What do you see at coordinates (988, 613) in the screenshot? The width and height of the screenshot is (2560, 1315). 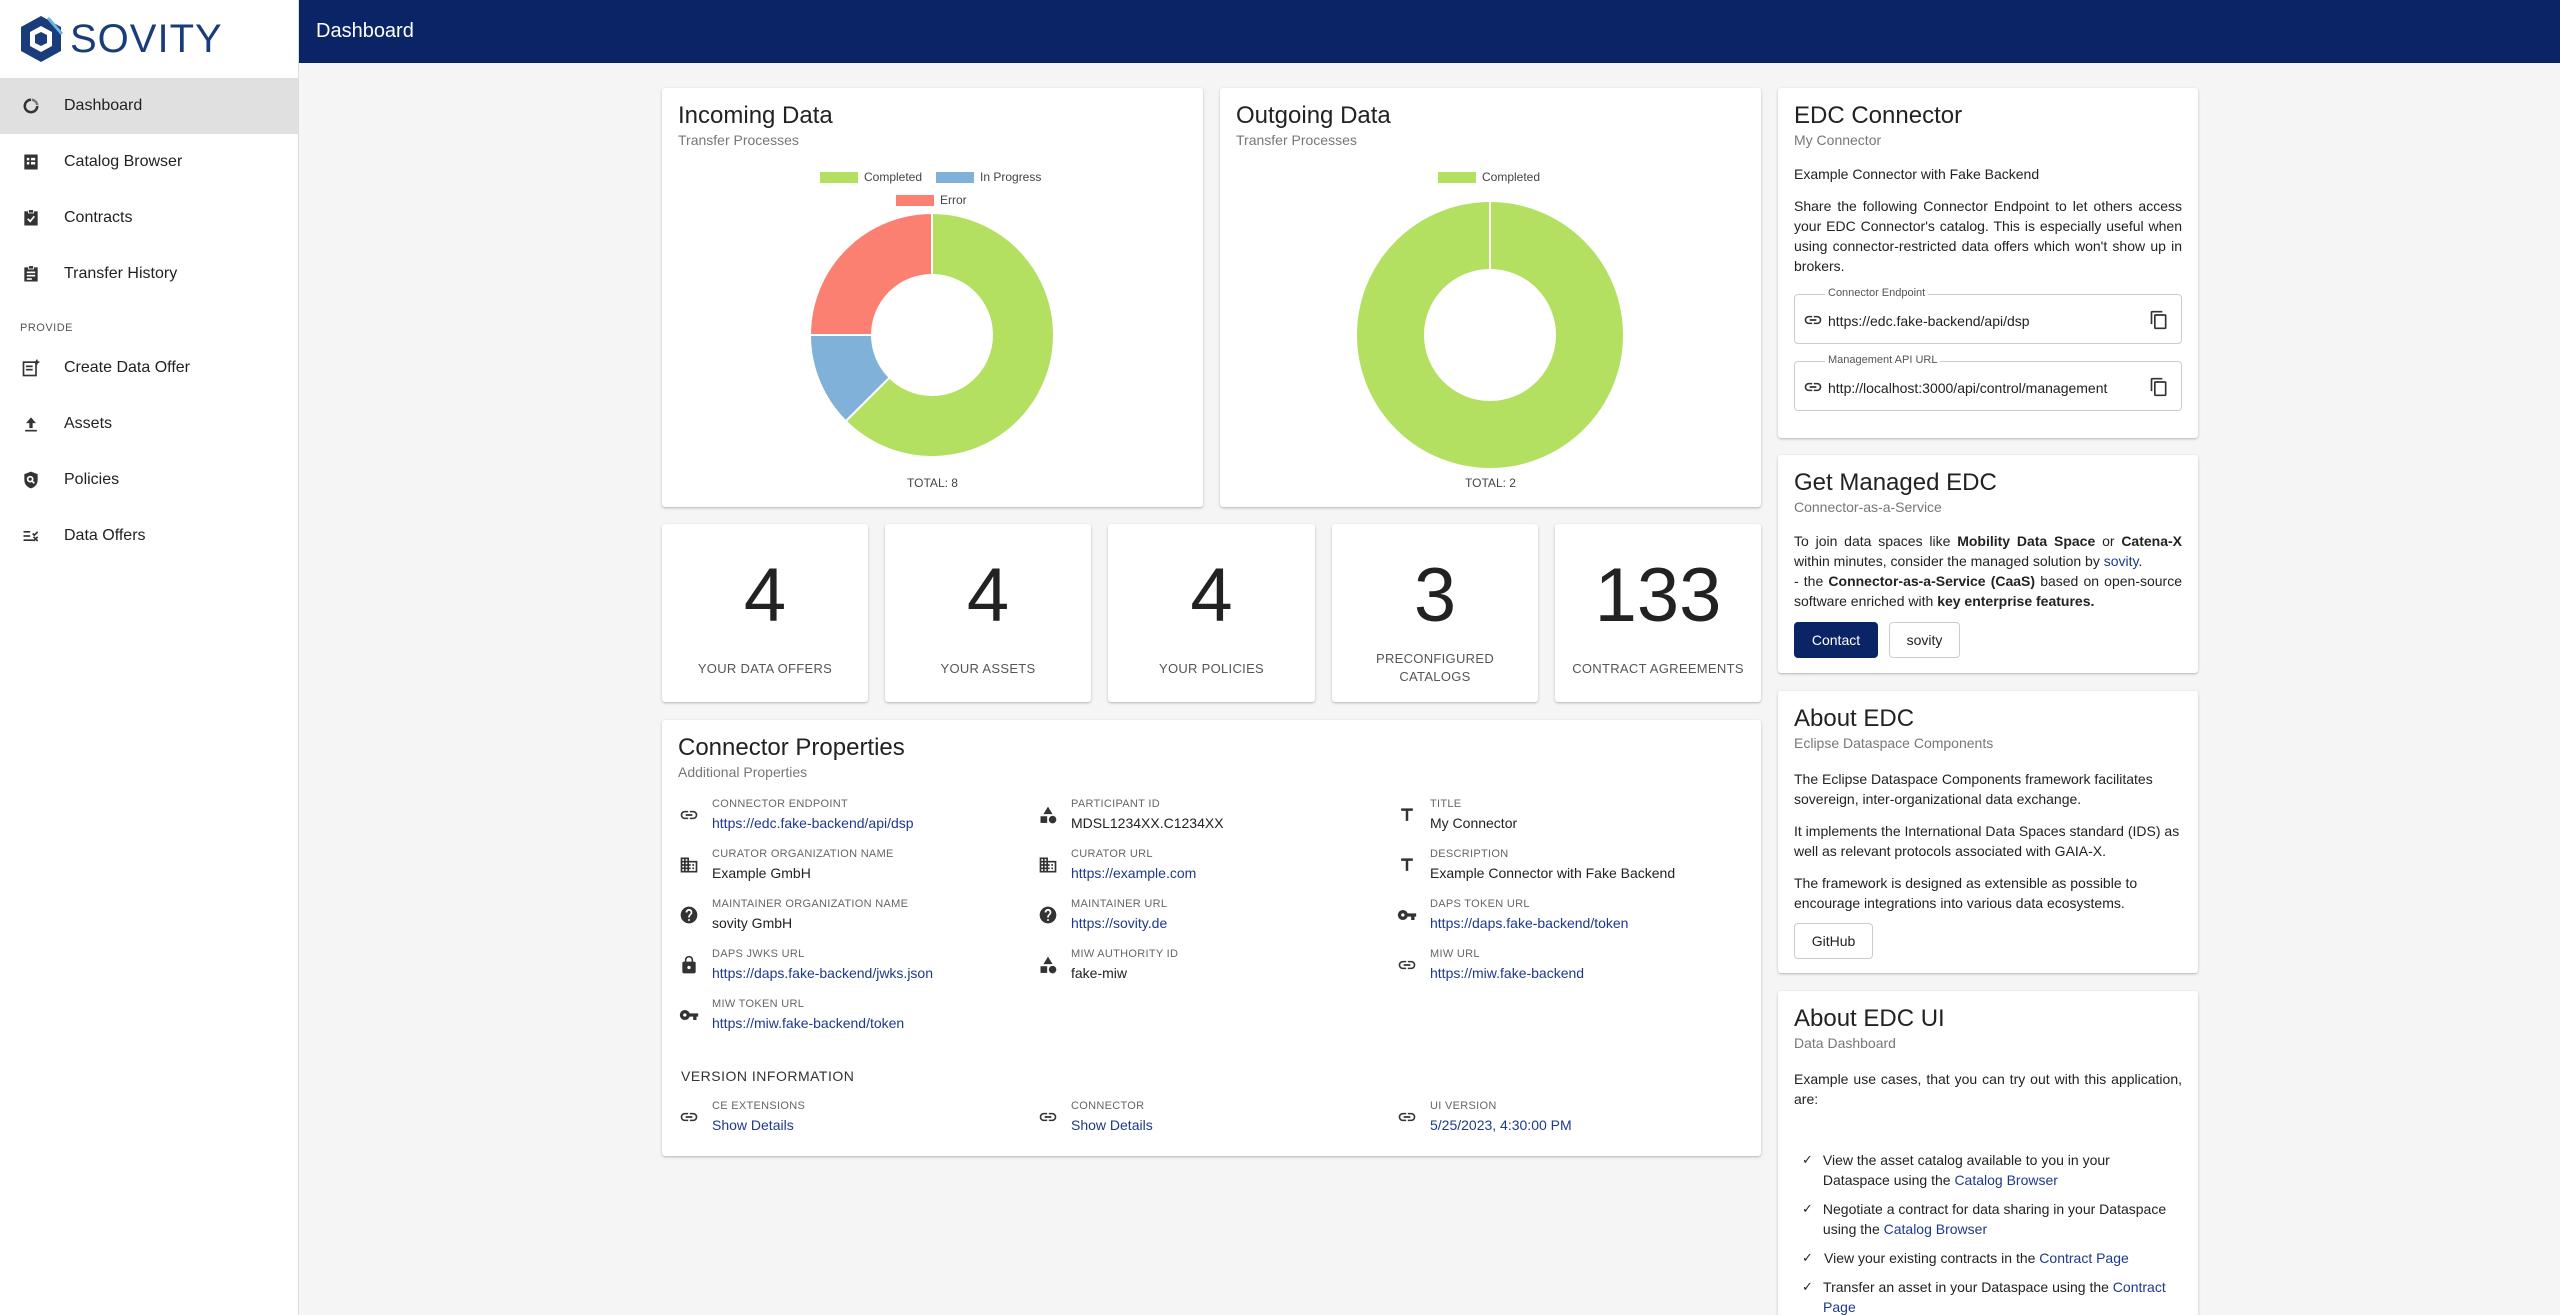 I see `kpi-assets: 4 YOUR ASSETS` at bounding box center [988, 613].